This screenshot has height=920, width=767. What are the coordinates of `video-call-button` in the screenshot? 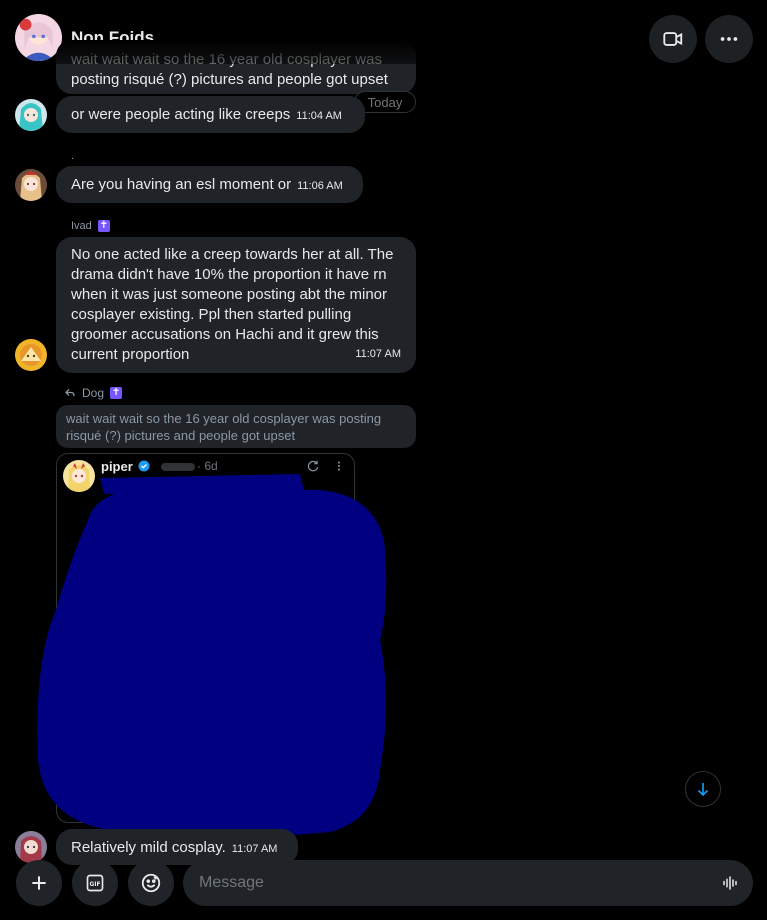 It's located at (673, 39).